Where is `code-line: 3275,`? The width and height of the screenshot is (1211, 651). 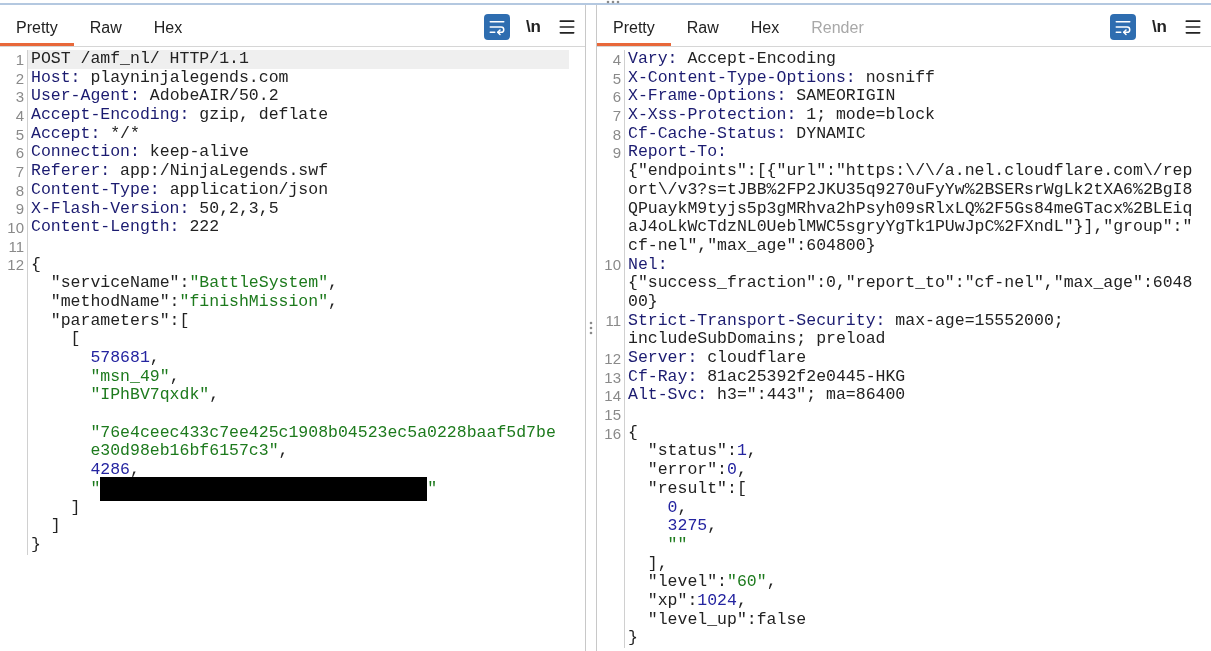 code-line: 3275, is located at coordinates (692, 526).